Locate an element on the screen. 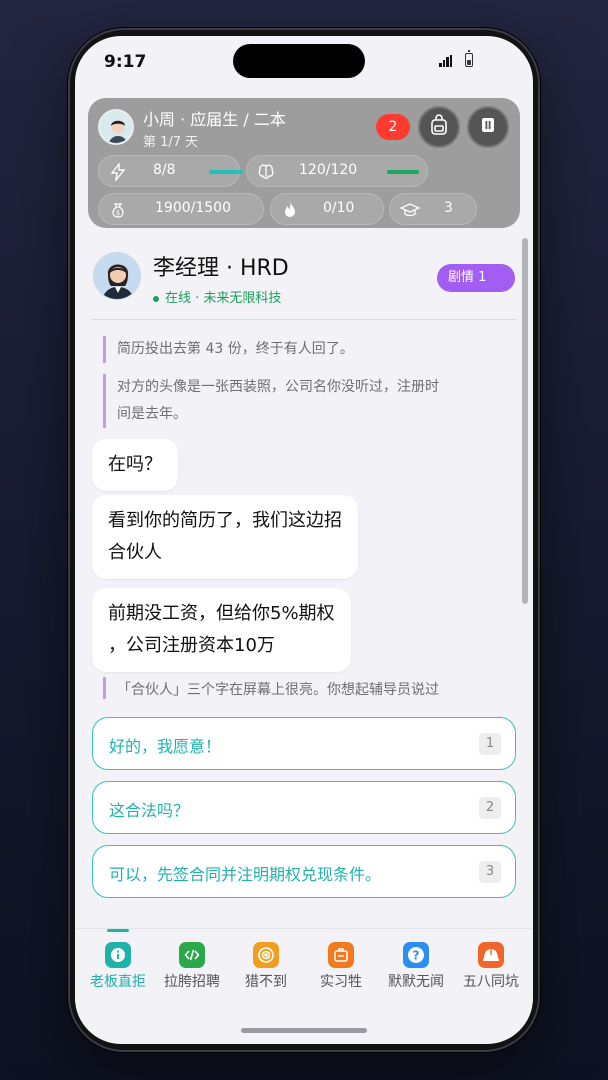  tab-label: 默默无闻 is located at coordinates (416, 982).